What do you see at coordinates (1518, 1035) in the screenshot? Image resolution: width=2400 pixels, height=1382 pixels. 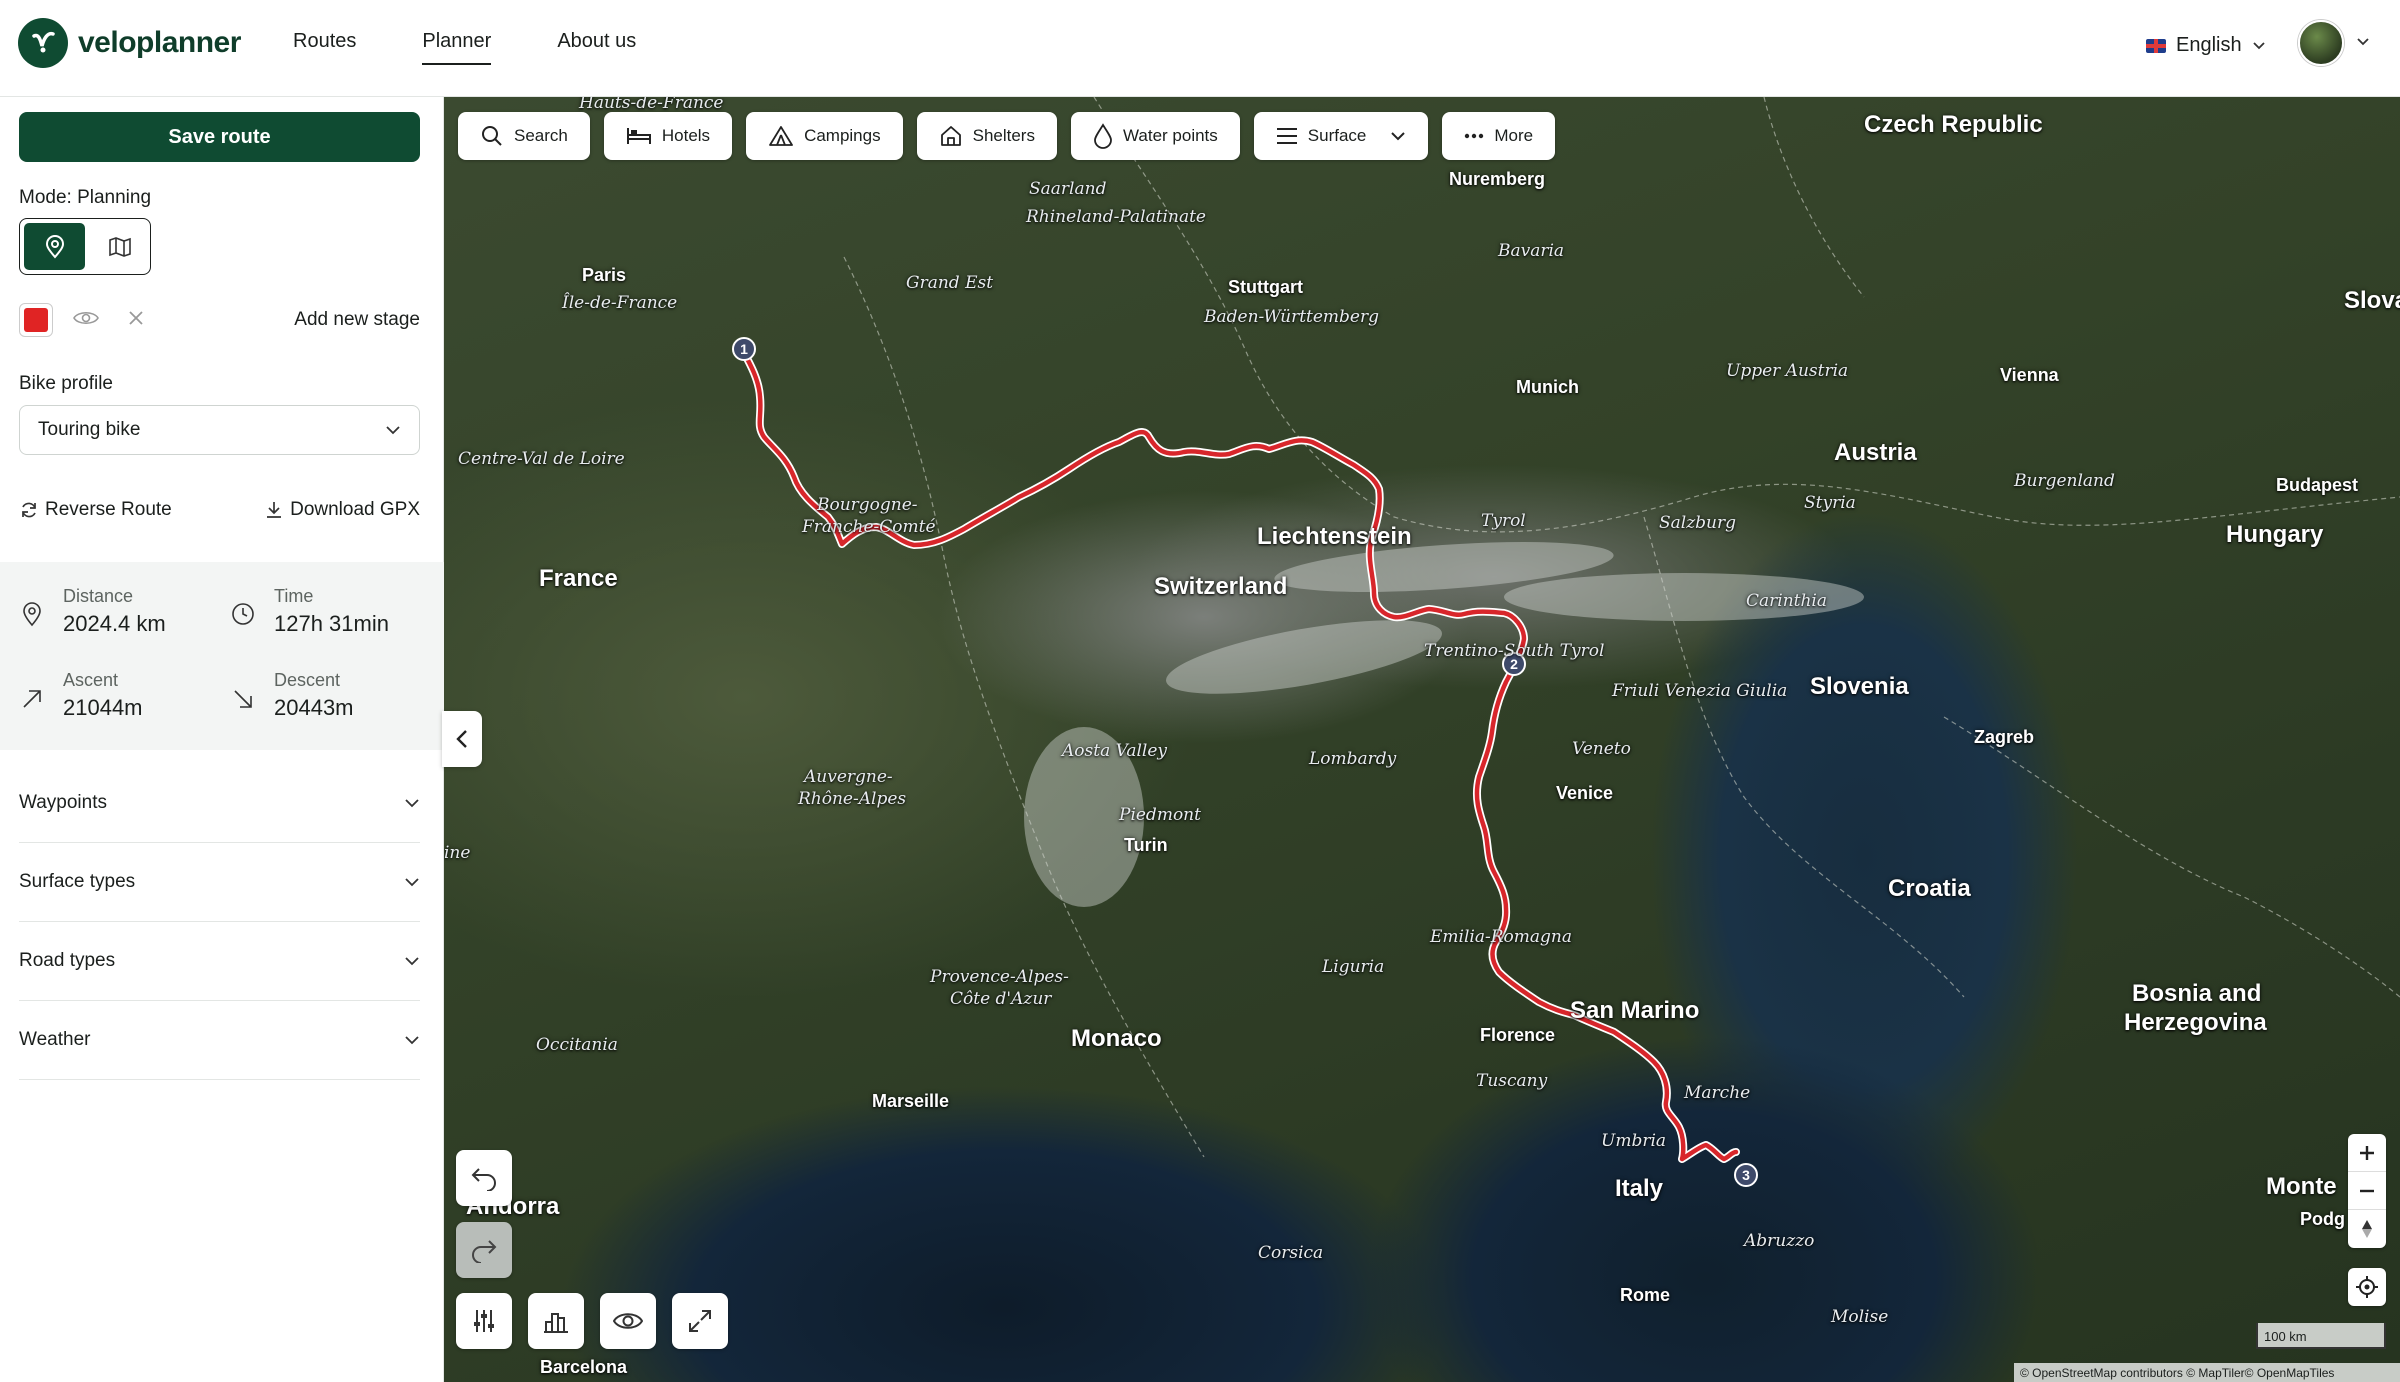 I see `map-label-city: Florence` at bounding box center [1518, 1035].